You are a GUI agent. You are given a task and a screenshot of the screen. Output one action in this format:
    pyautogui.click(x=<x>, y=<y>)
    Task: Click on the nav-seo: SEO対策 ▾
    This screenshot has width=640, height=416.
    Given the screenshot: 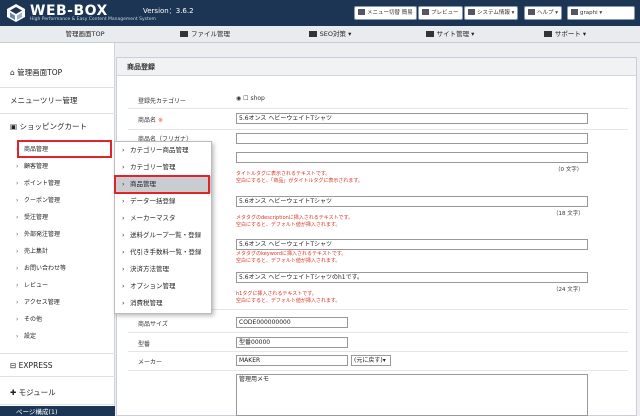 What is the action you would take?
    pyautogui.click(x=330, y=34)
    